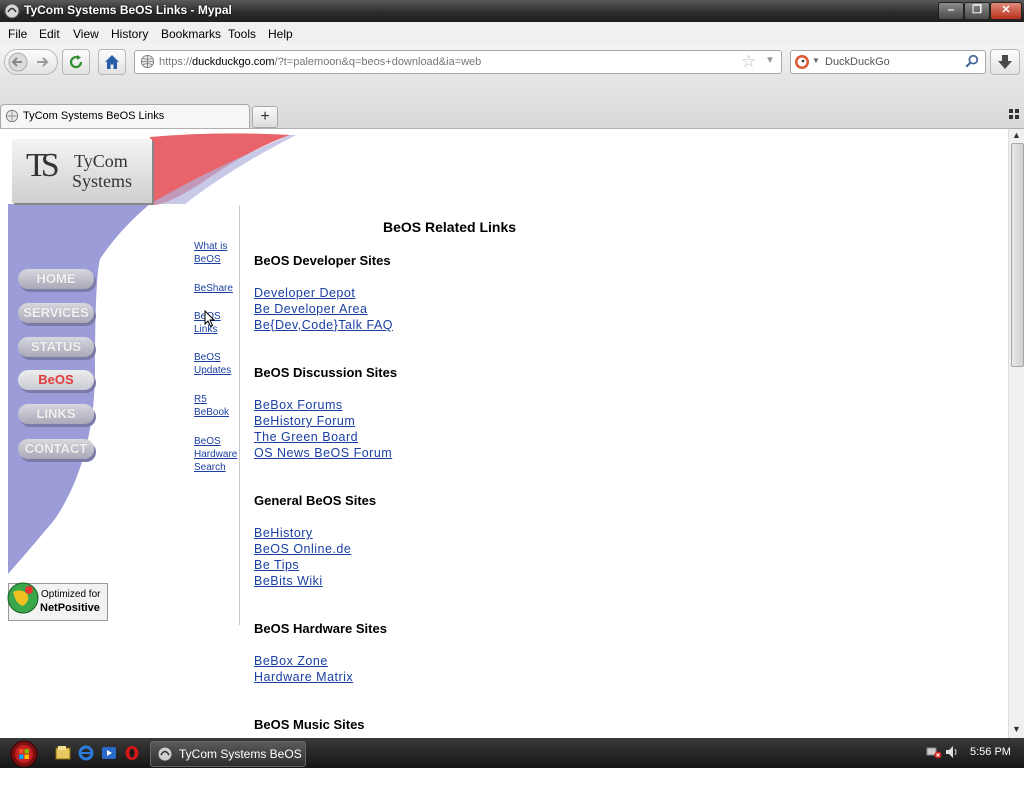  Describe the element at coordinates (952, 752) in the screenshot. I see `volume-icon` at that location.